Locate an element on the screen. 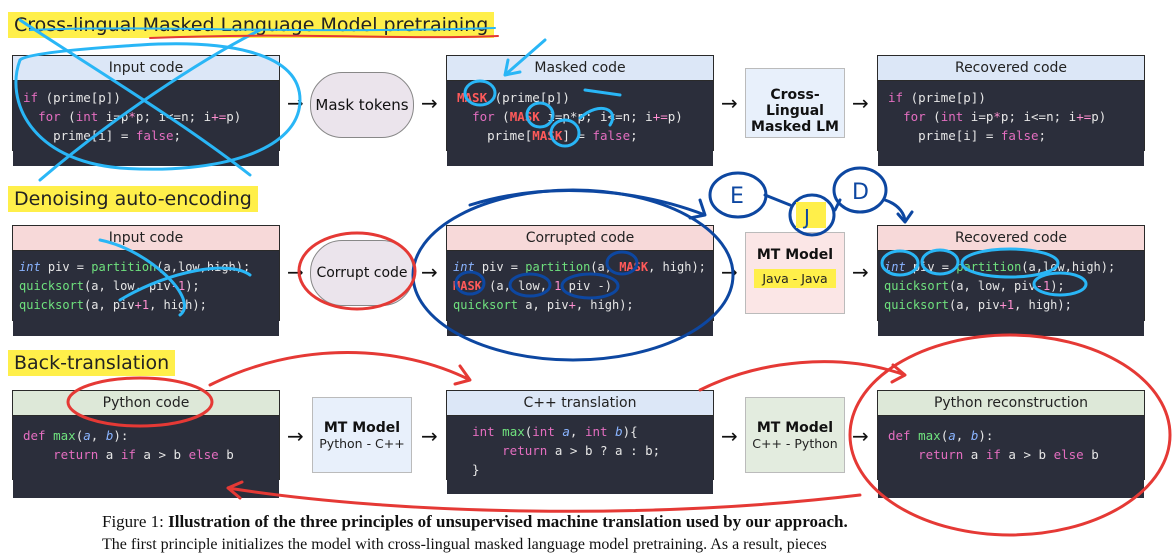 This screenshot has height=559, width=1175. mt-model-py-cpp: MT Model Python - C++ is located at coordinates (362, 435).